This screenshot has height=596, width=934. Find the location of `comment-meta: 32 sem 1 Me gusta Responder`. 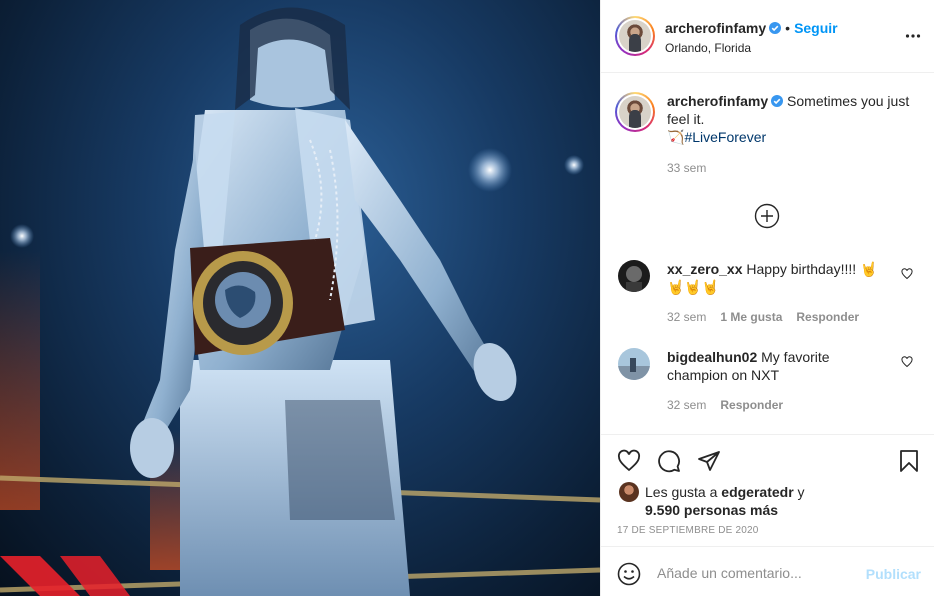

comment-meta: 32 sem 1 Me gusta Responder is located at coordinates (770, 317).